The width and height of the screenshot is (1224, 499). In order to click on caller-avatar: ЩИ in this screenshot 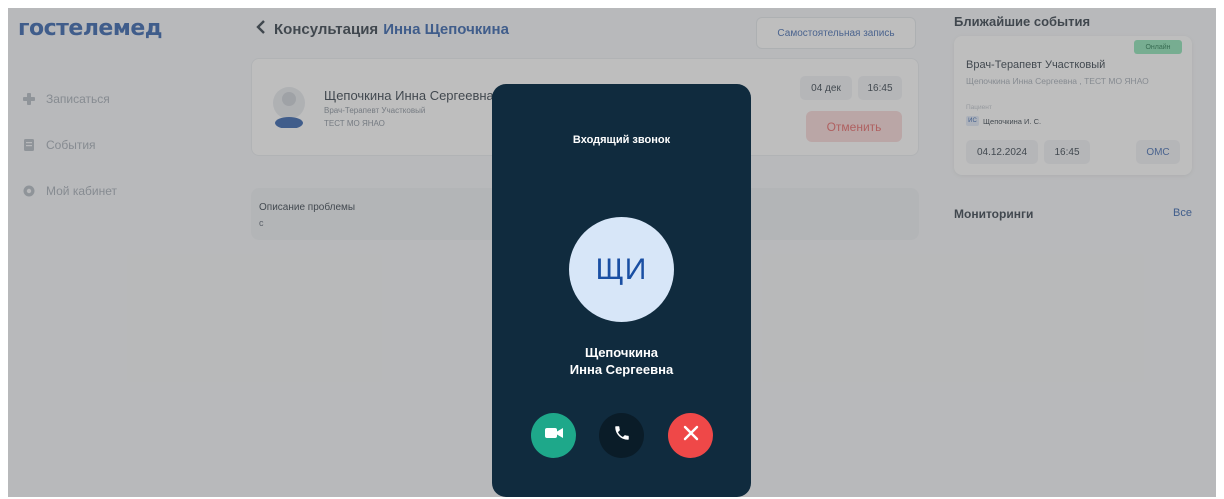, I will do `click(621, 269)`.